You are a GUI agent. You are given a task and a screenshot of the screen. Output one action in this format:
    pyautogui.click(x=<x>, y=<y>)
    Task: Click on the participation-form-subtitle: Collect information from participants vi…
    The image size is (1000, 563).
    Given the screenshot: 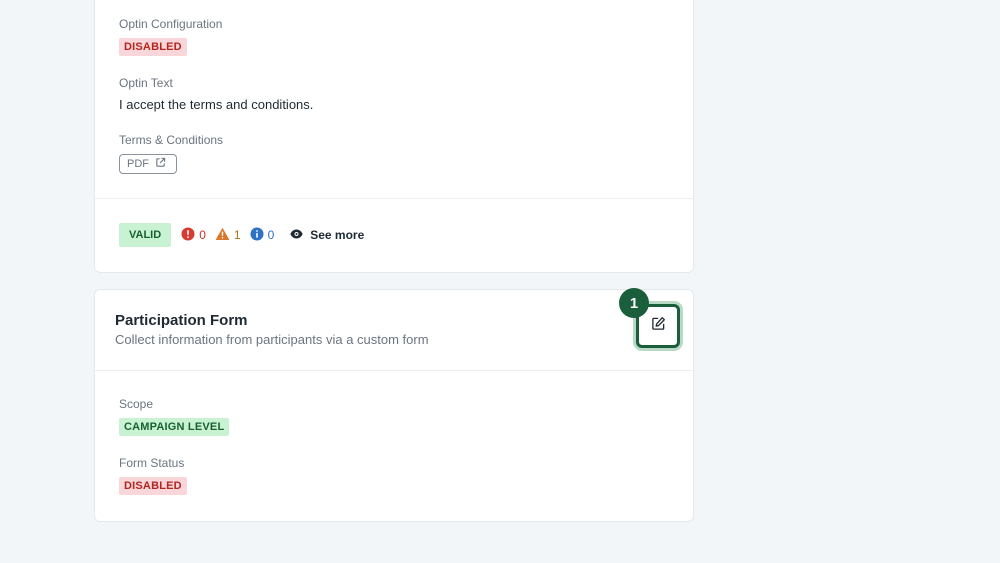 What is the action you would take?
    pyautogui.click(x=272, y=339)
    